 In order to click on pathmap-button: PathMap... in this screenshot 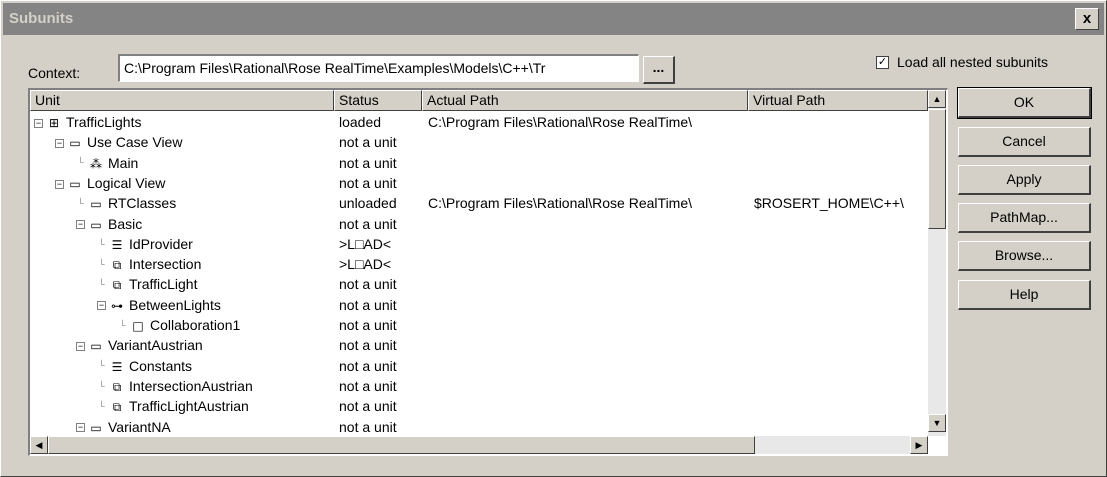, I will do `click(1024, 218)`.